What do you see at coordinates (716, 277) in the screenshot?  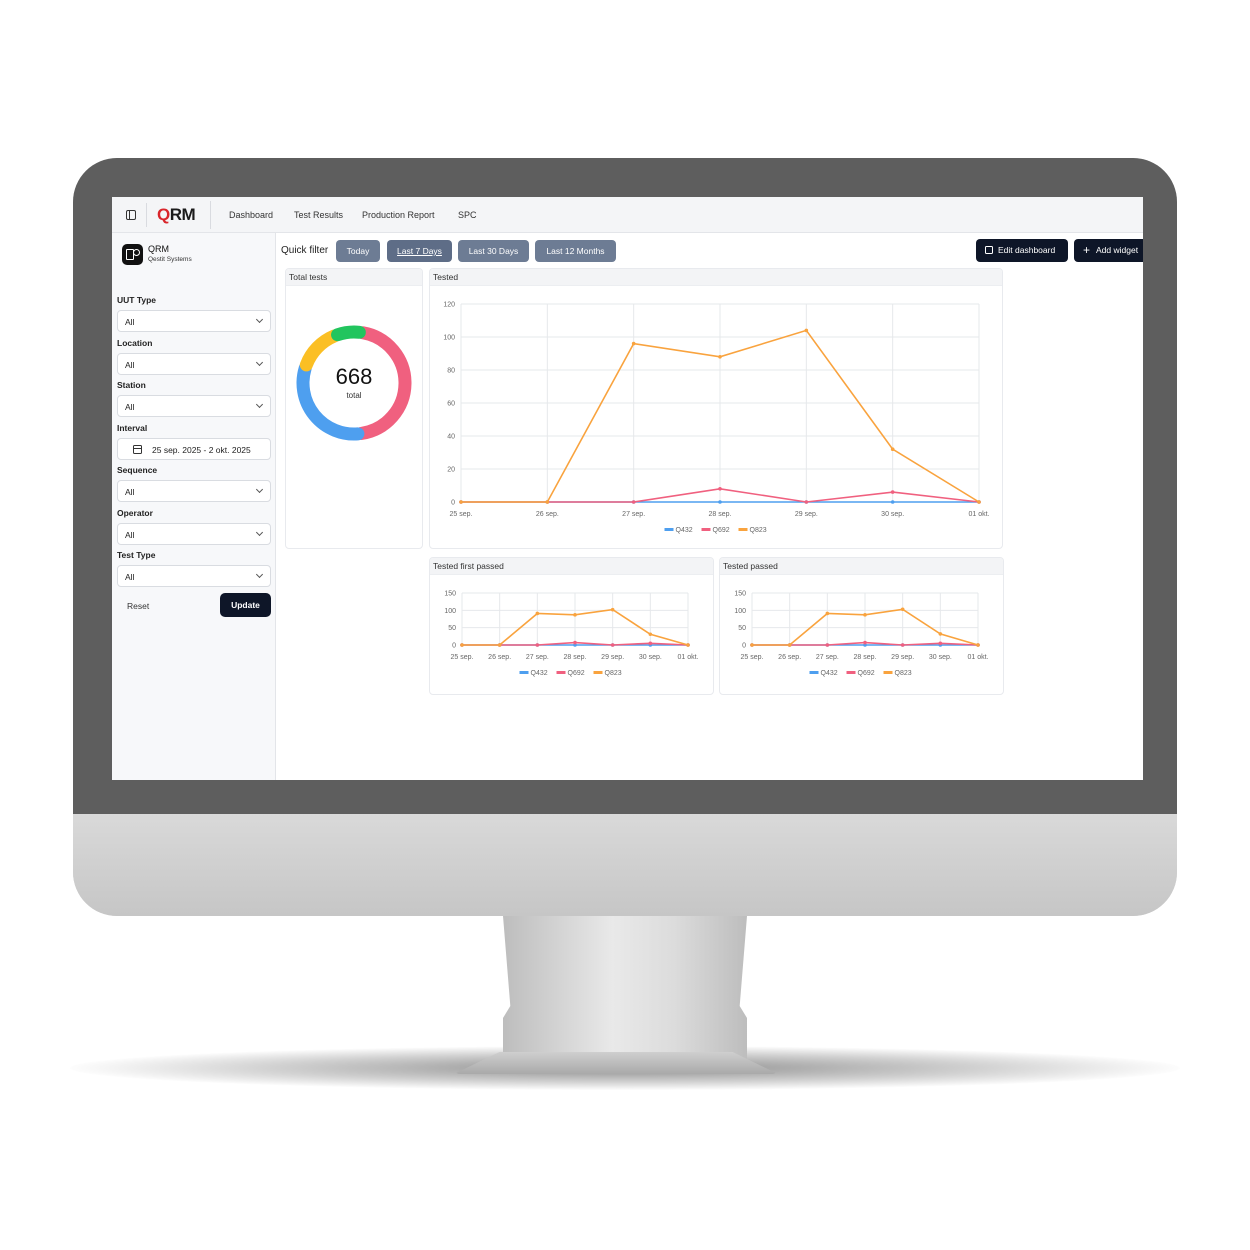 I see `widget-title: Tested` at bounding box center [716, 277].